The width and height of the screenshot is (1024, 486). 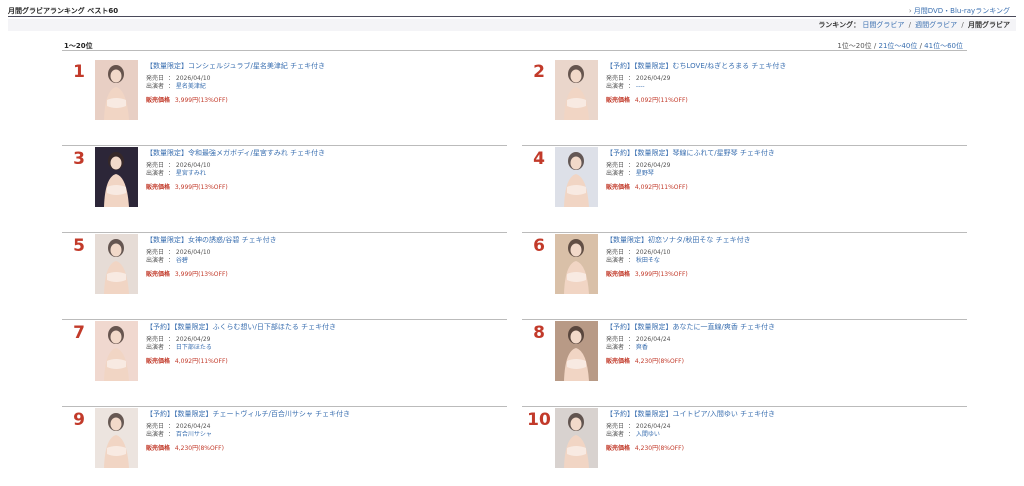 I want to click on rank-number: 5, so click(x=79, y=246).